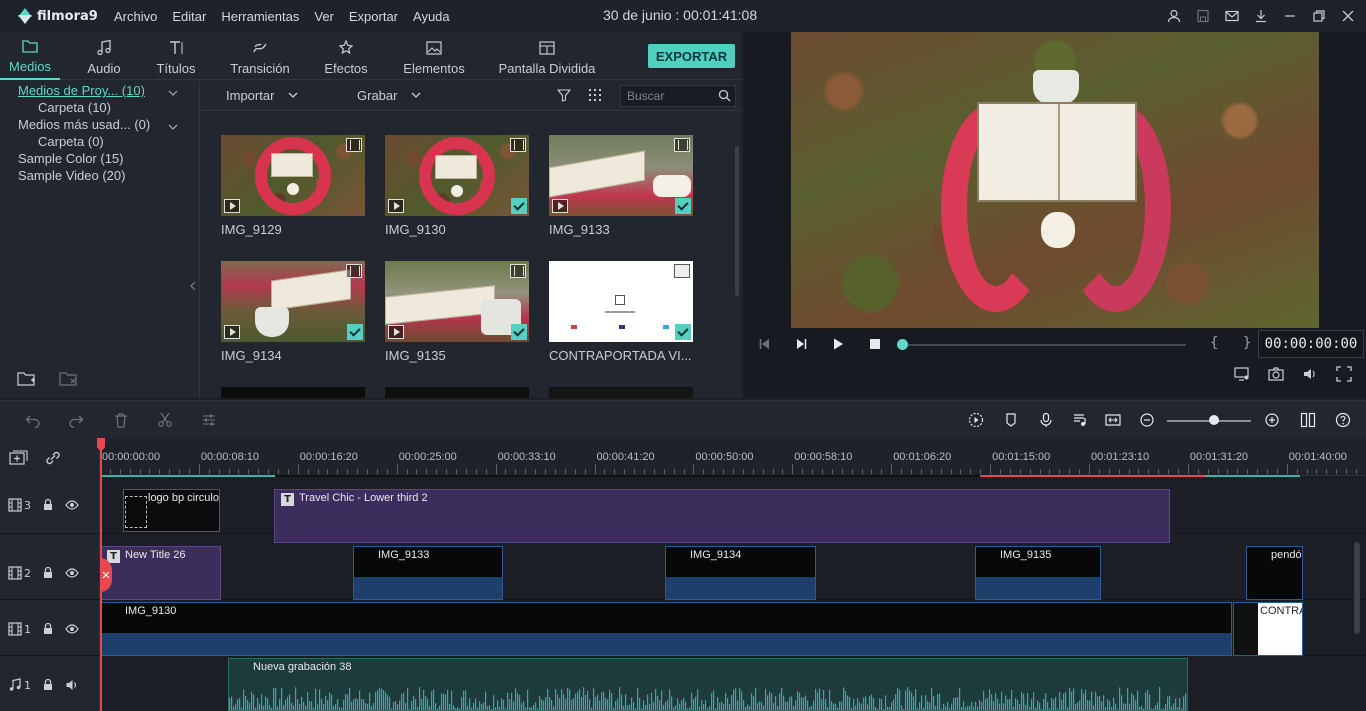 The image size is (1366, 711). What do you see at coordinates (1044, 345) in the screenshot?
I see `preview-scrub-bar` at bounding box center [1044, 345].